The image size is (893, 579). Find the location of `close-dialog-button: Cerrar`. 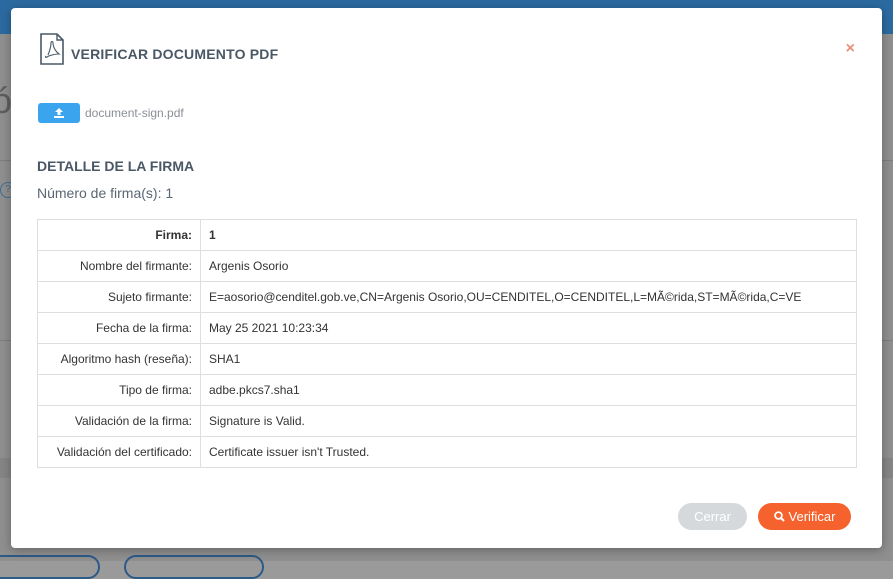

close-dialog-button: Cerrar is located at coordinates (712, 516).